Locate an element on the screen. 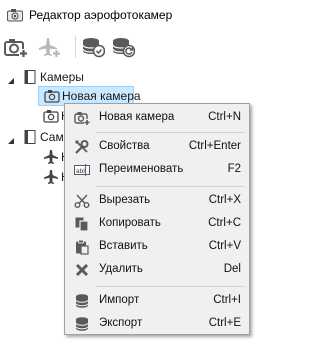 This screenshot has width=320, height=340. menu-item-label: Импорт is located at coordinates (119, 300).